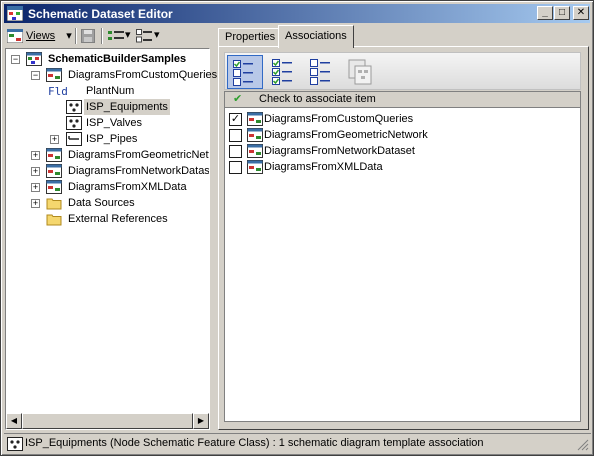 The image size is (594, 456). Describe the element at coordinates (142, 75) in the screenshot. I see `tree-item-label: DiagramsFromCustomQueries` at that location.